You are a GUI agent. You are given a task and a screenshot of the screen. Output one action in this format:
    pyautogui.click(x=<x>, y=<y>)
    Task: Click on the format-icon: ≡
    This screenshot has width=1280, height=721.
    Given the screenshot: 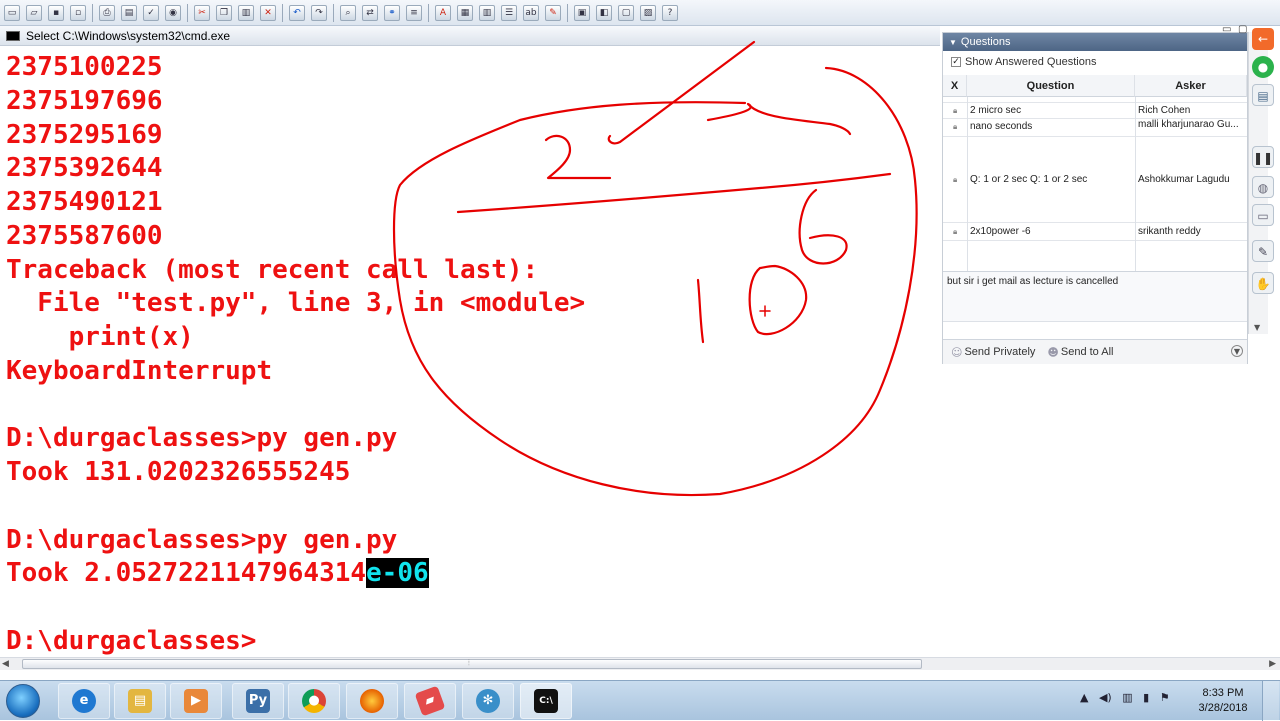 What is the action you would take?
    pyautogui.click(x=414, y=12)
    